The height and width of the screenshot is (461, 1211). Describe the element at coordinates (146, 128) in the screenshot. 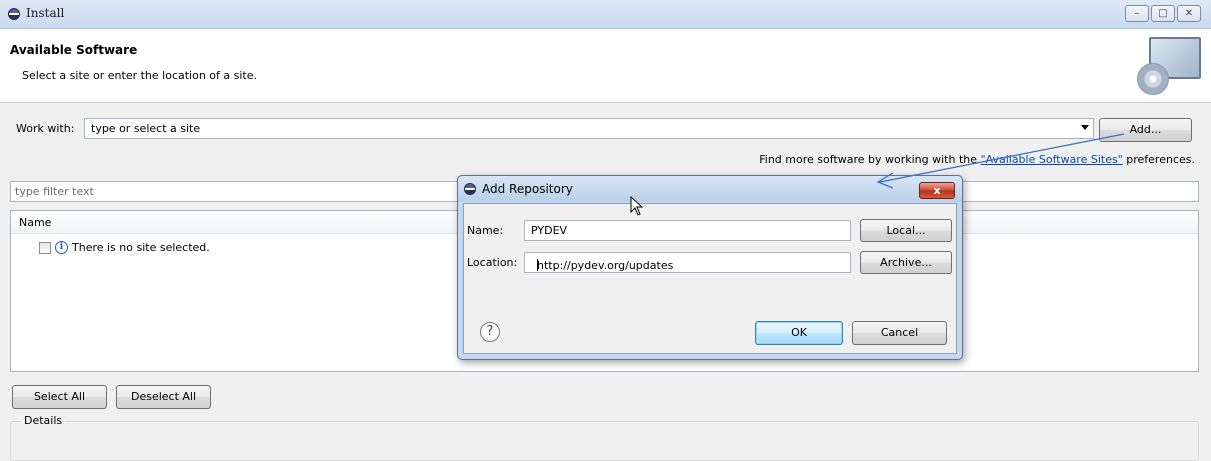

I see `work-with-value: type or select a site` at that location.